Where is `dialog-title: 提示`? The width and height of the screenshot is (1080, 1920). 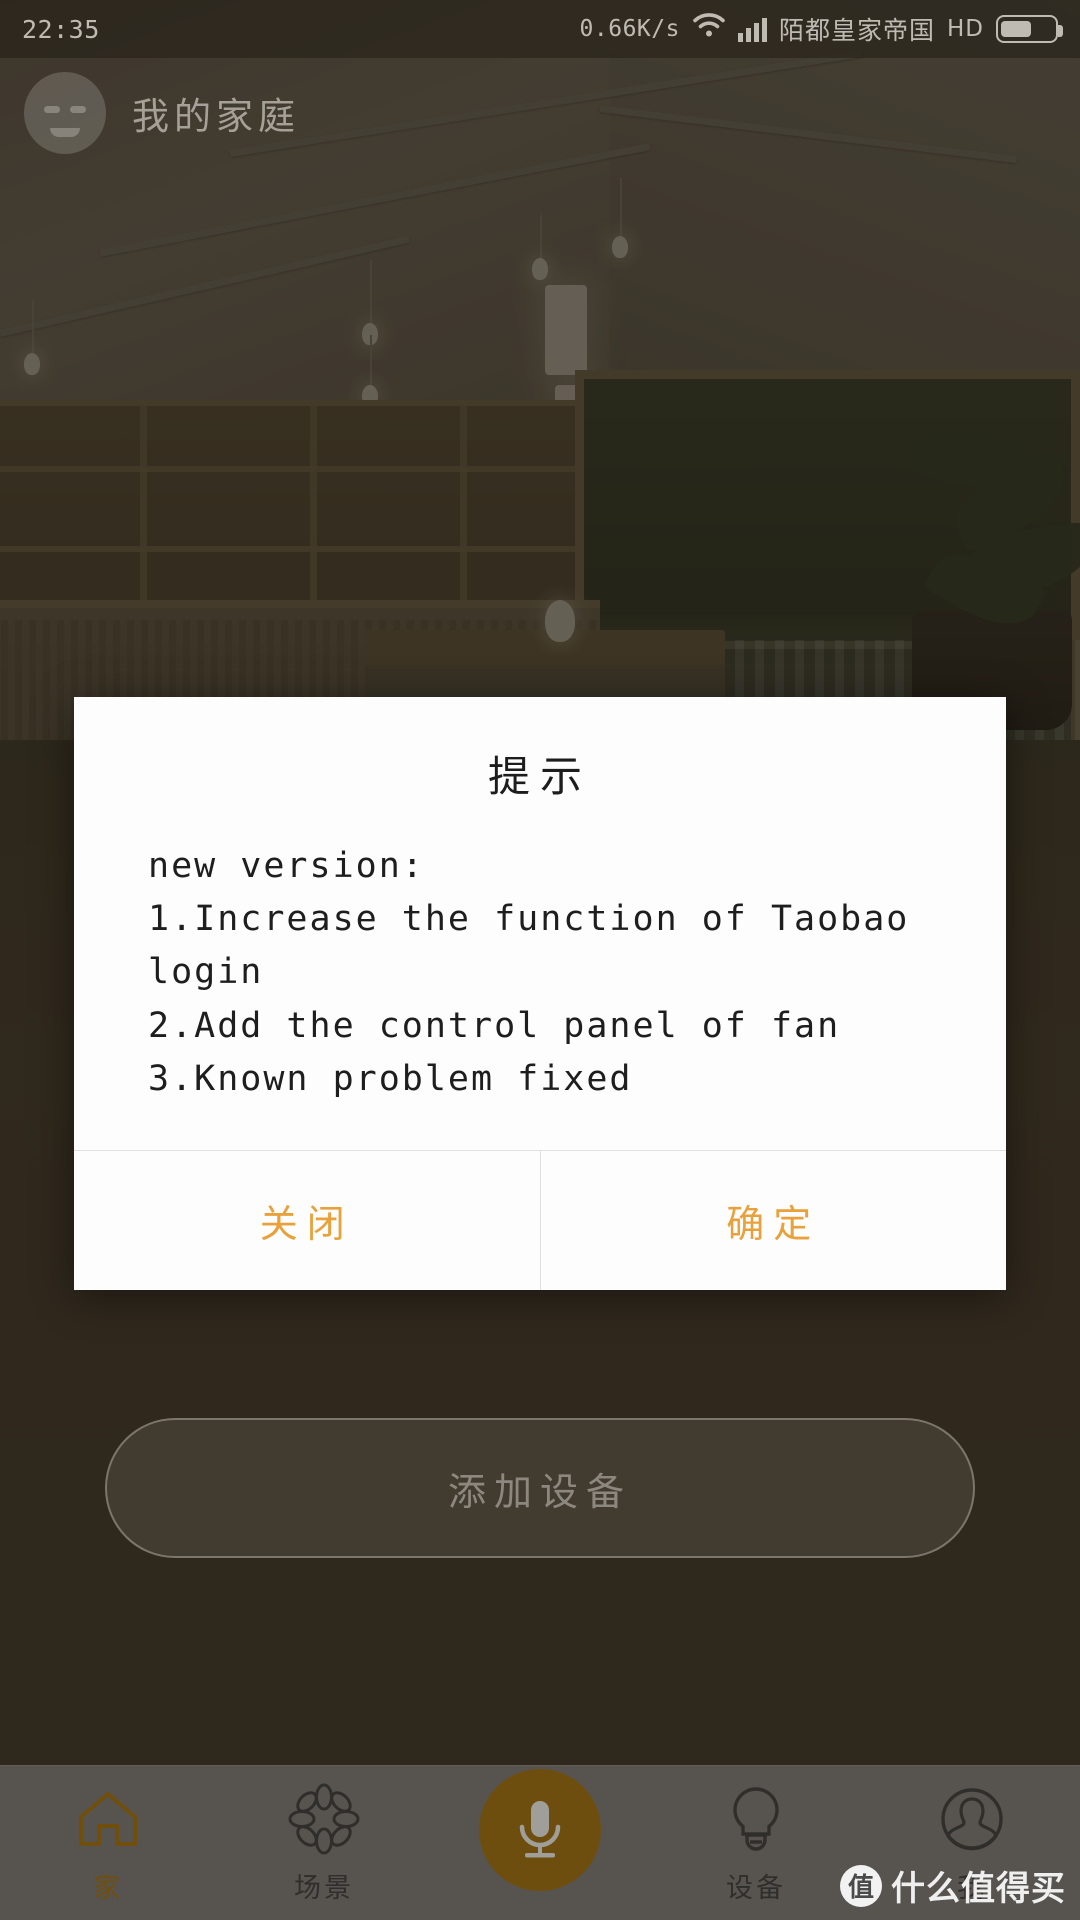
dialog-title: 提示 is located at coordinates (539, 776).